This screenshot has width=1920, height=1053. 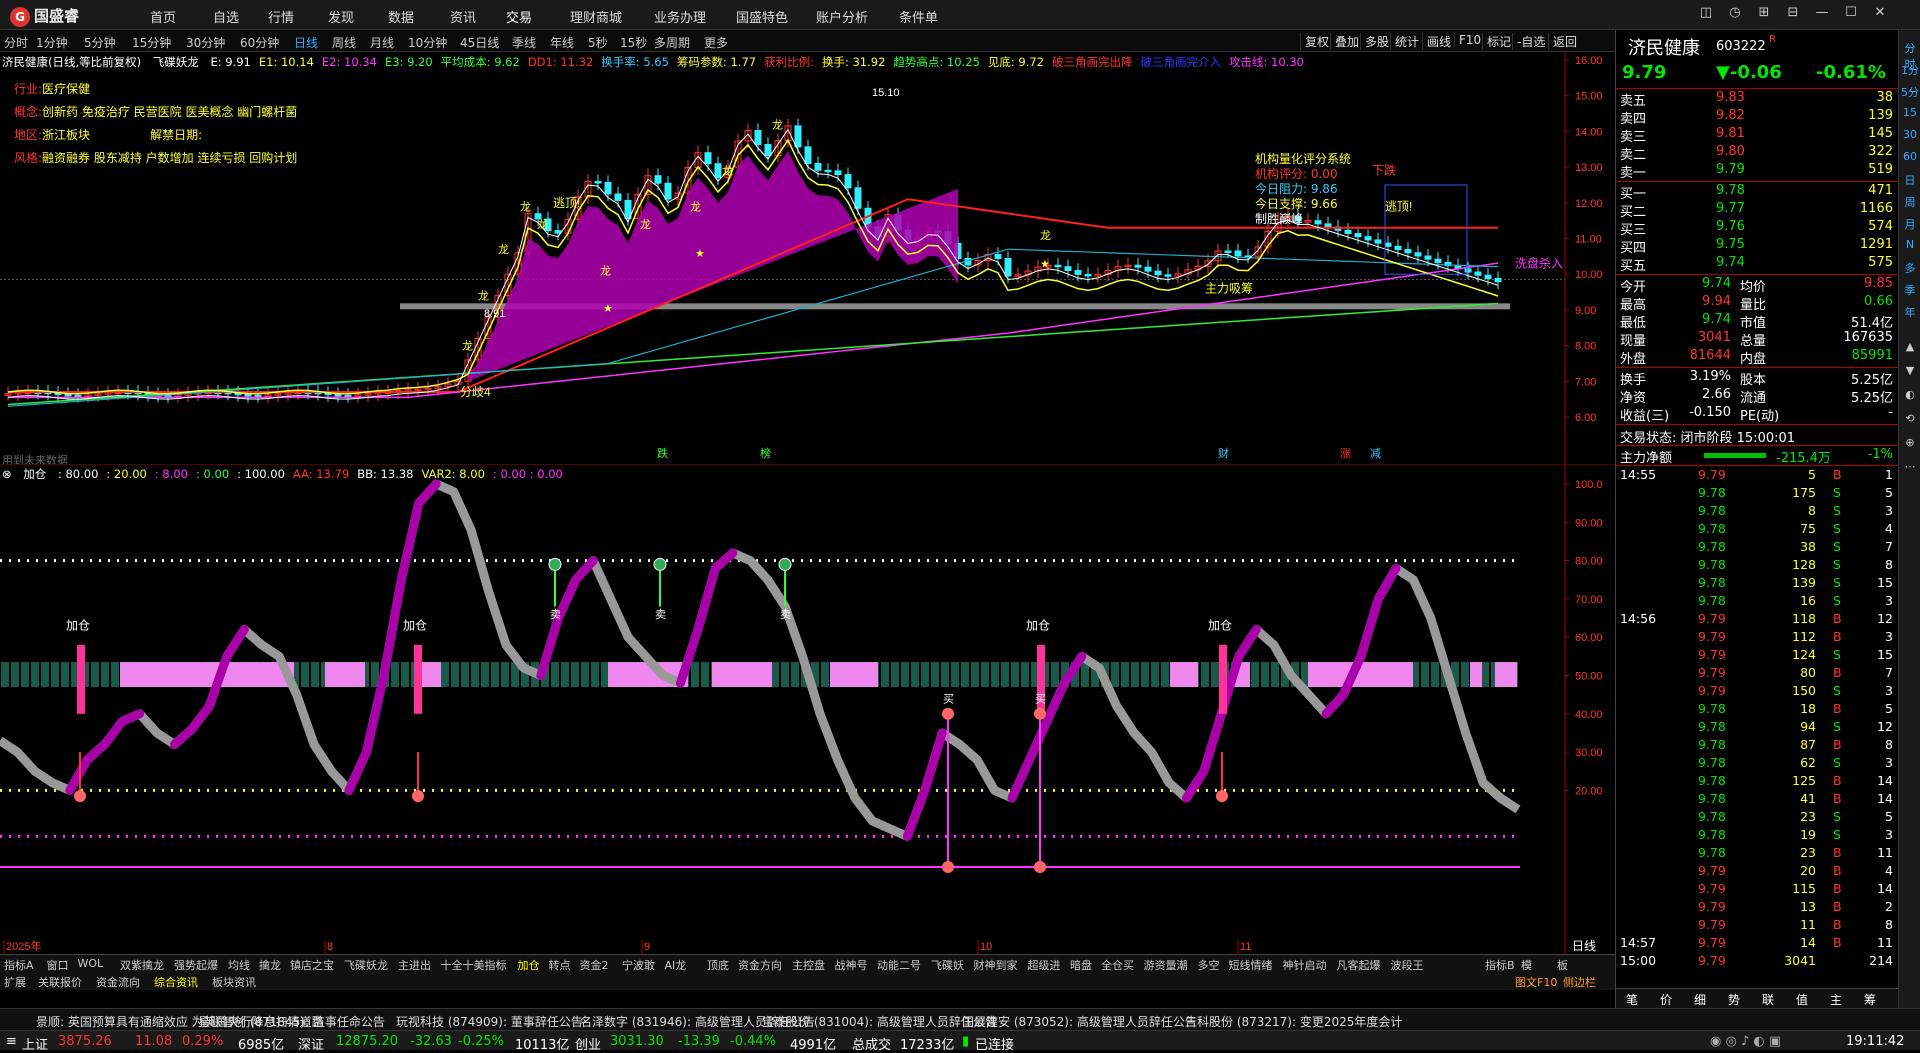 I want to click on toolbar-4: 画线, so click(x=1436, y=41).